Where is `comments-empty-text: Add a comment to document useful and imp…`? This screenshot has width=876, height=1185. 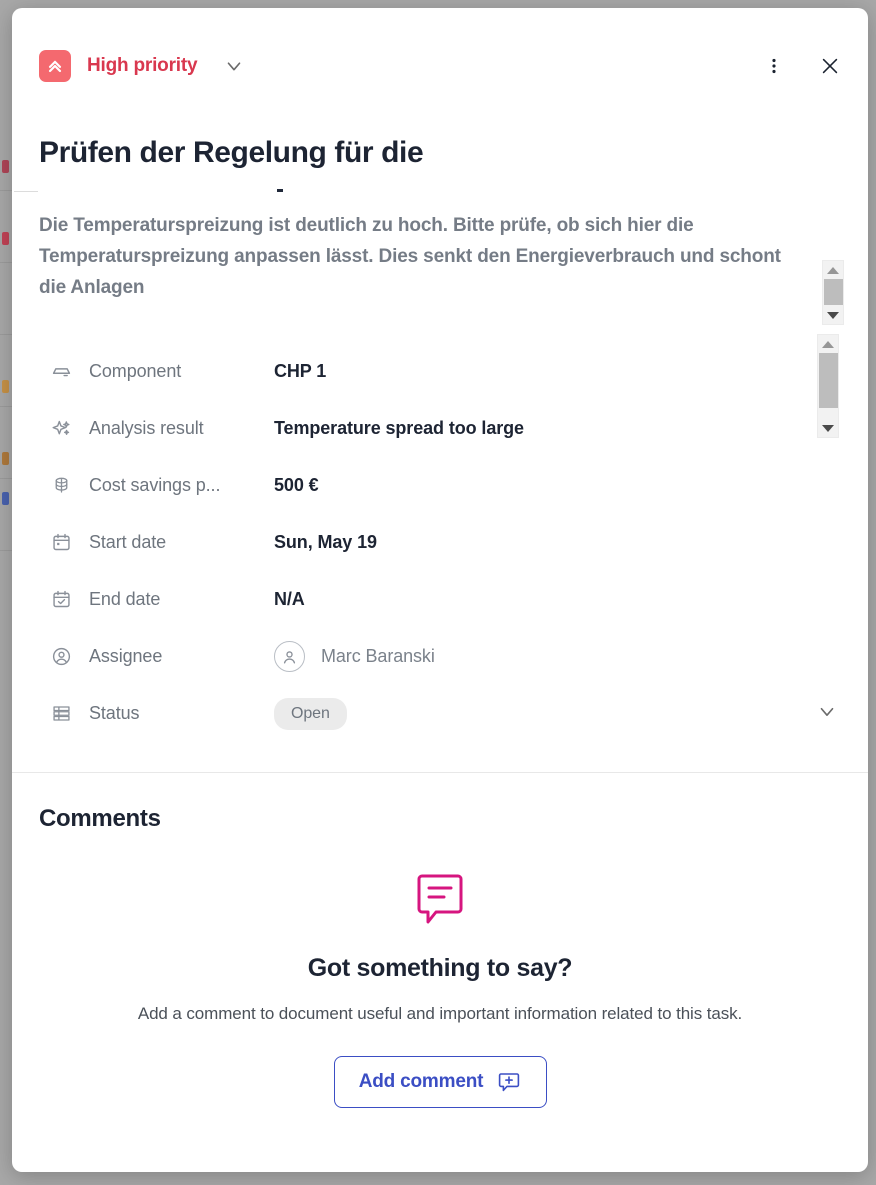 comments-empty-text: Add a comment to document useful and imp… is located at coordinates (440, 1014).